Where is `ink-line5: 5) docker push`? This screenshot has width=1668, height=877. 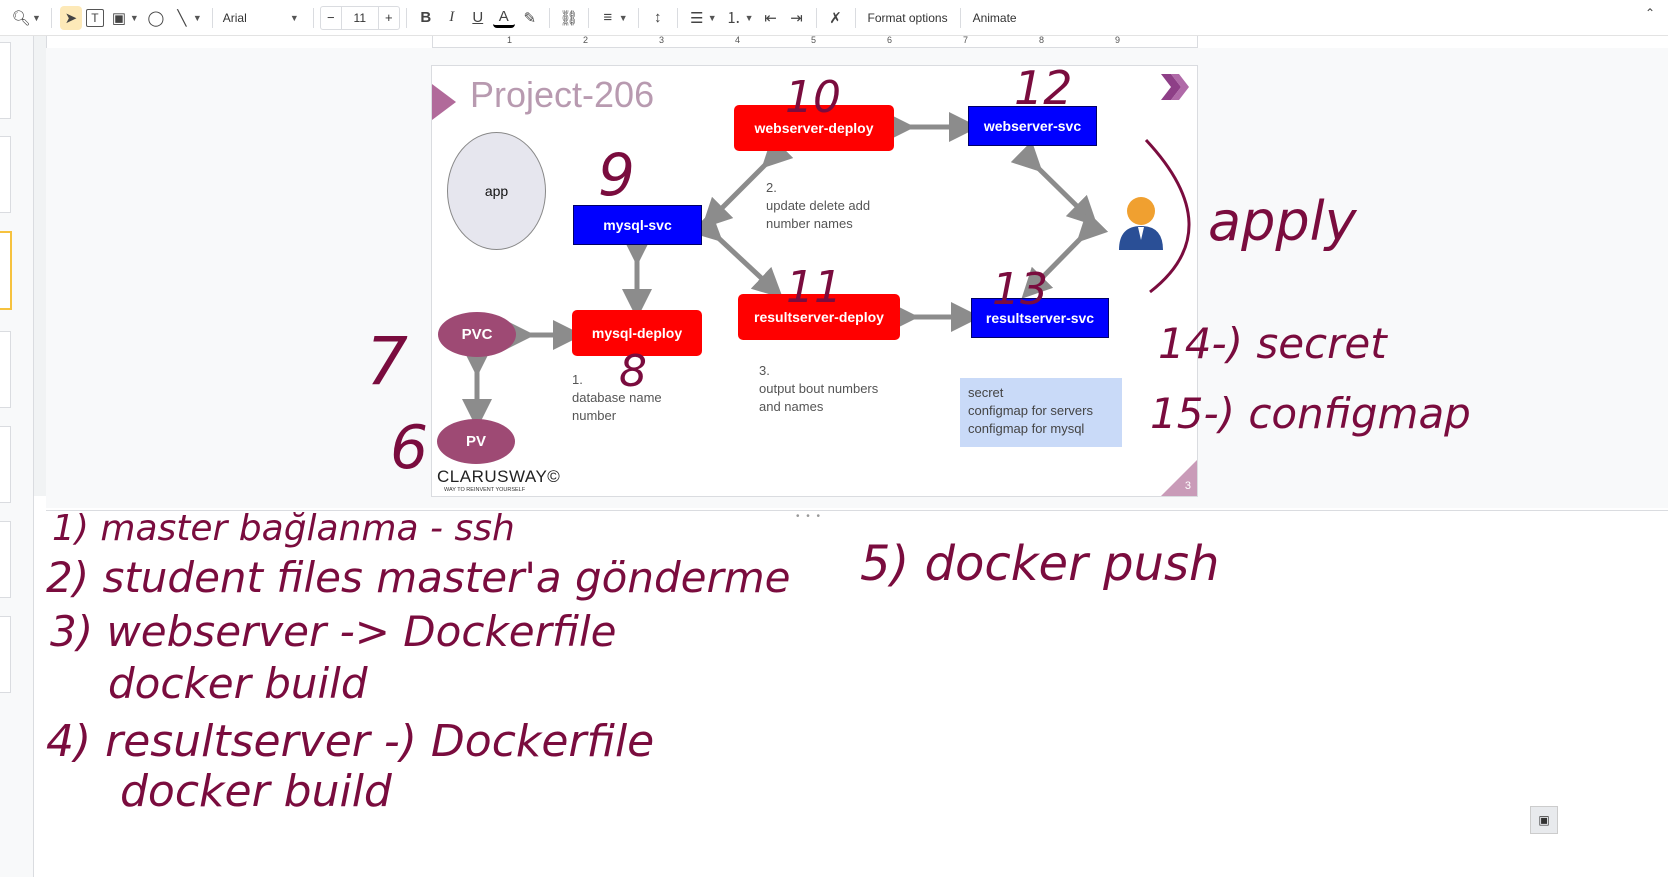 ink-line5: 5) docker push is located at coordinates (1039, 564).